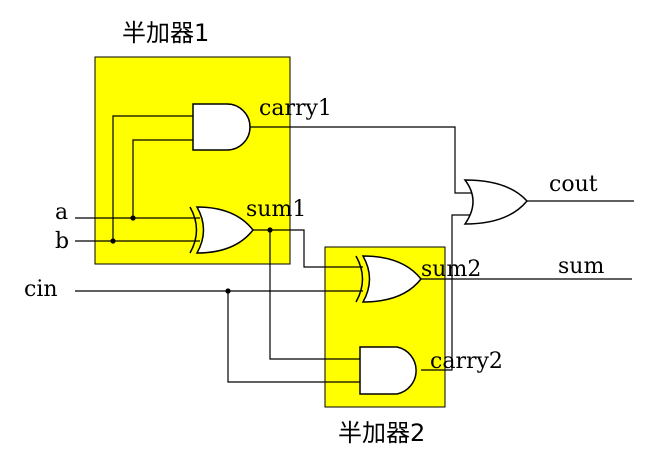 The height and width of the screenshot is (458, 666). Describe the element at coordinates (270, 230) in the screenshot. I see `junction-sum1` at that location.